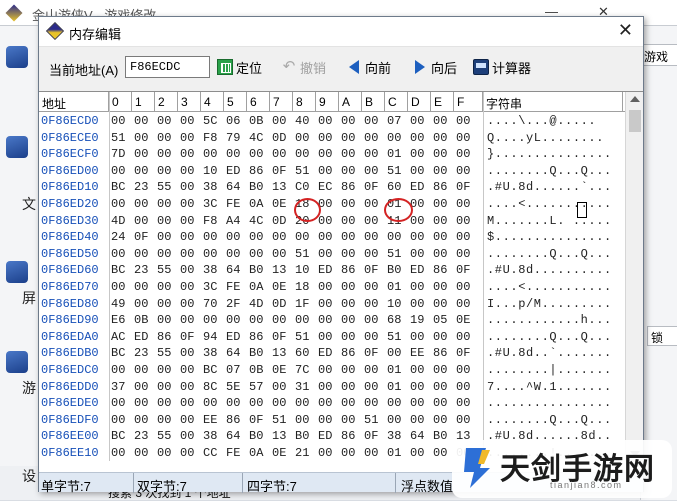 The image size is (677, 501). I want to click on vertical-scrollbar, so click(634, 276).